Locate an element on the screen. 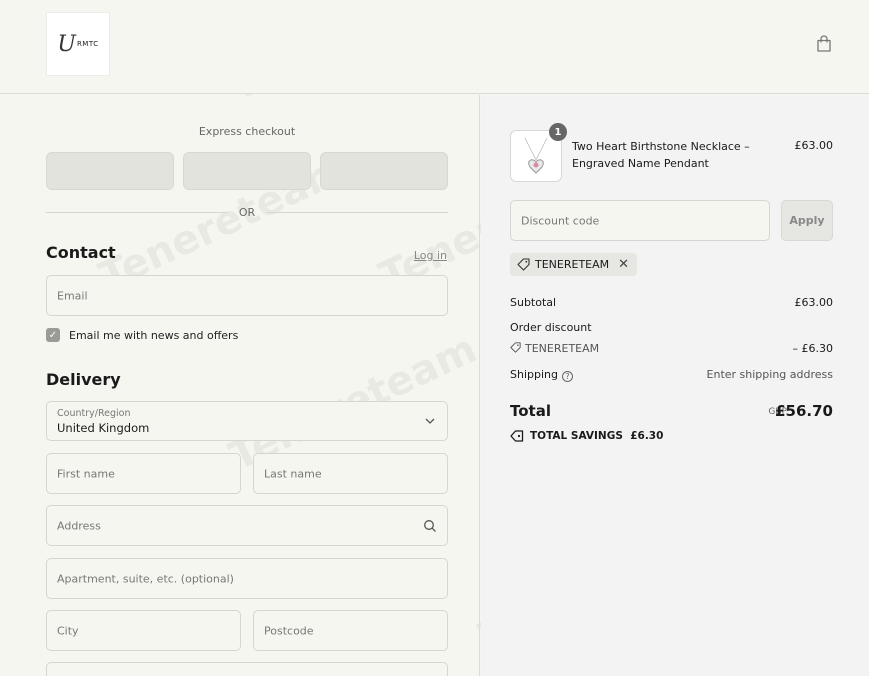 Image resolution: width=869 pixels, height=676 pixels. remove-discount-icon: ✕ is located at coordinates (623, 264).